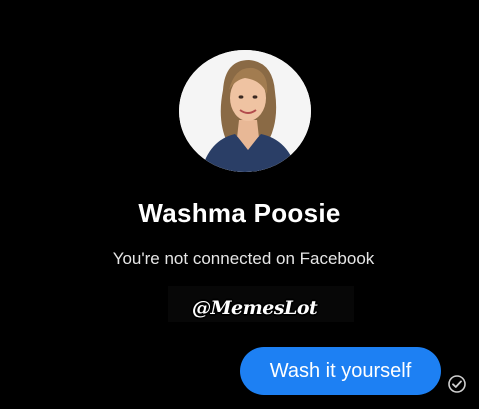 The image size is (479, 409). I want to click on profile-name: Washma Poosie, so click(239, 213).